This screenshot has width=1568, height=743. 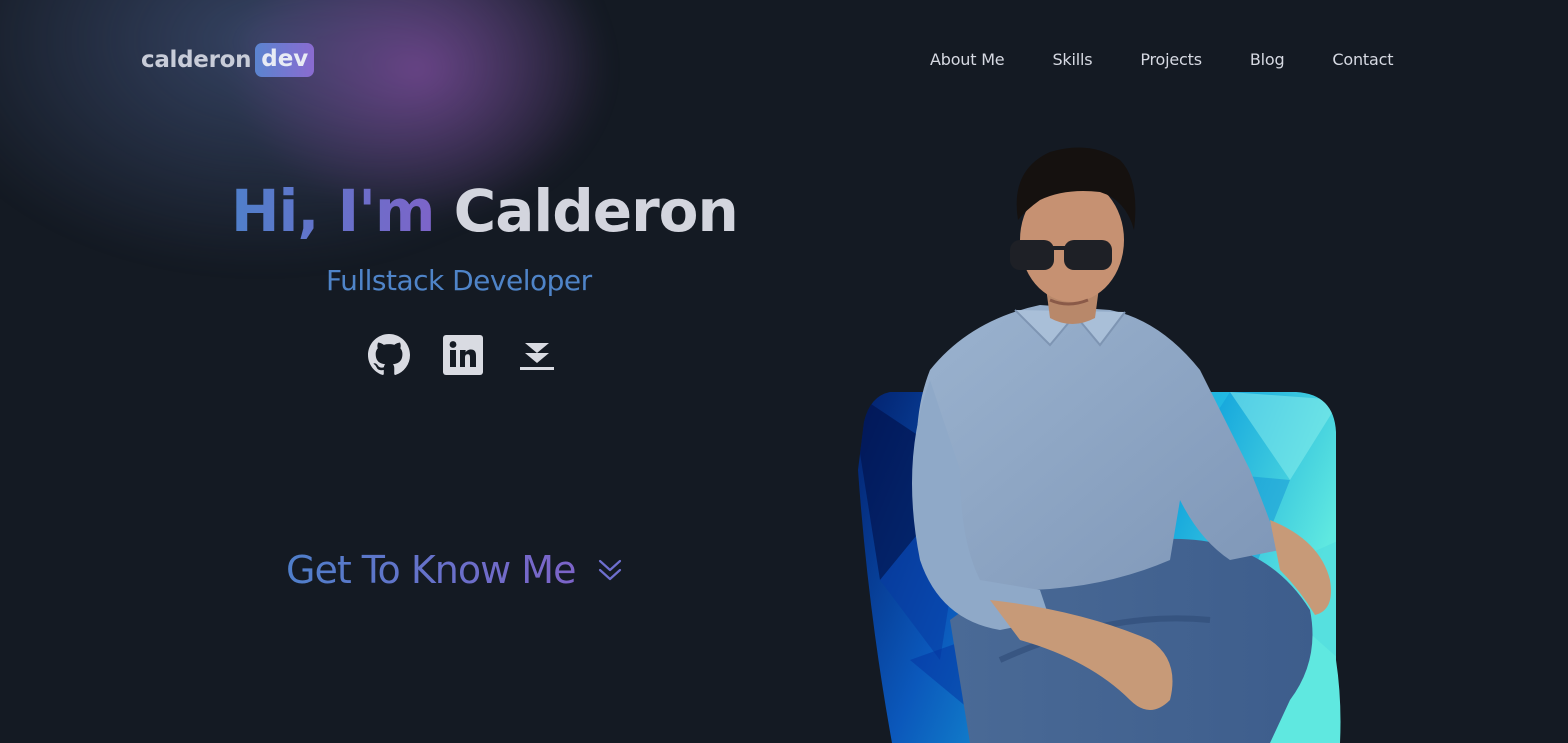 I want to click on chevron-double-down-icon, so click(x=610, y=570).